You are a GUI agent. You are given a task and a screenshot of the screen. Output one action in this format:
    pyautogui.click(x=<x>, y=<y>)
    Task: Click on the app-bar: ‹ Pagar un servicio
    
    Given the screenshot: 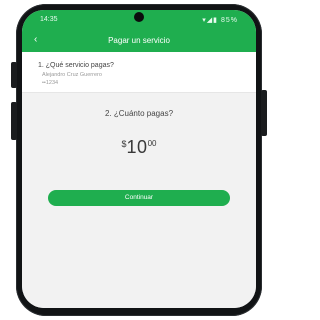 What is the action you would take?
    pyautogui.click(x=139, y=41)
    